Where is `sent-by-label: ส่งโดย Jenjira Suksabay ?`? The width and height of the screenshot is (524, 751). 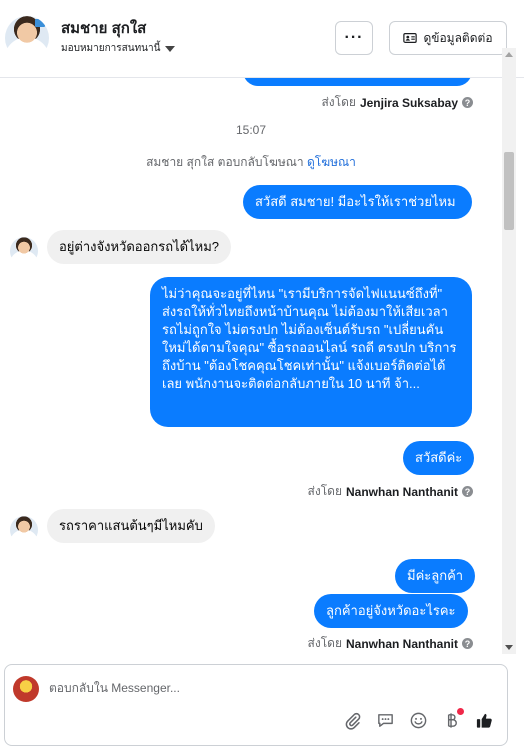
sent-by-label: ส่งโดย Jenjira Suksabay ? is located at coordinates (397, 102).